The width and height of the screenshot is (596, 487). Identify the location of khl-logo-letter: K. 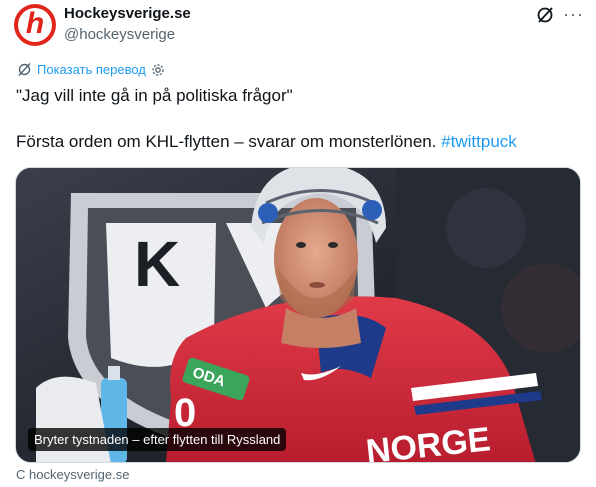
(157, 264).